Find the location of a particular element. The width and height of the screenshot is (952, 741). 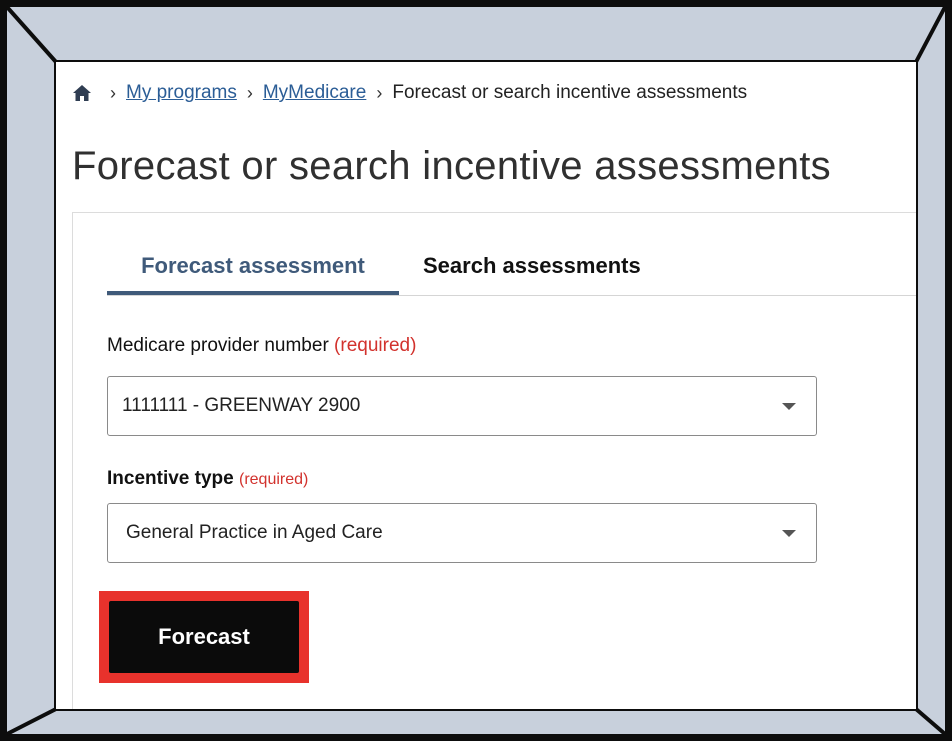

forecast-button-highlight: Forecast is located at coordinates (204, 637).